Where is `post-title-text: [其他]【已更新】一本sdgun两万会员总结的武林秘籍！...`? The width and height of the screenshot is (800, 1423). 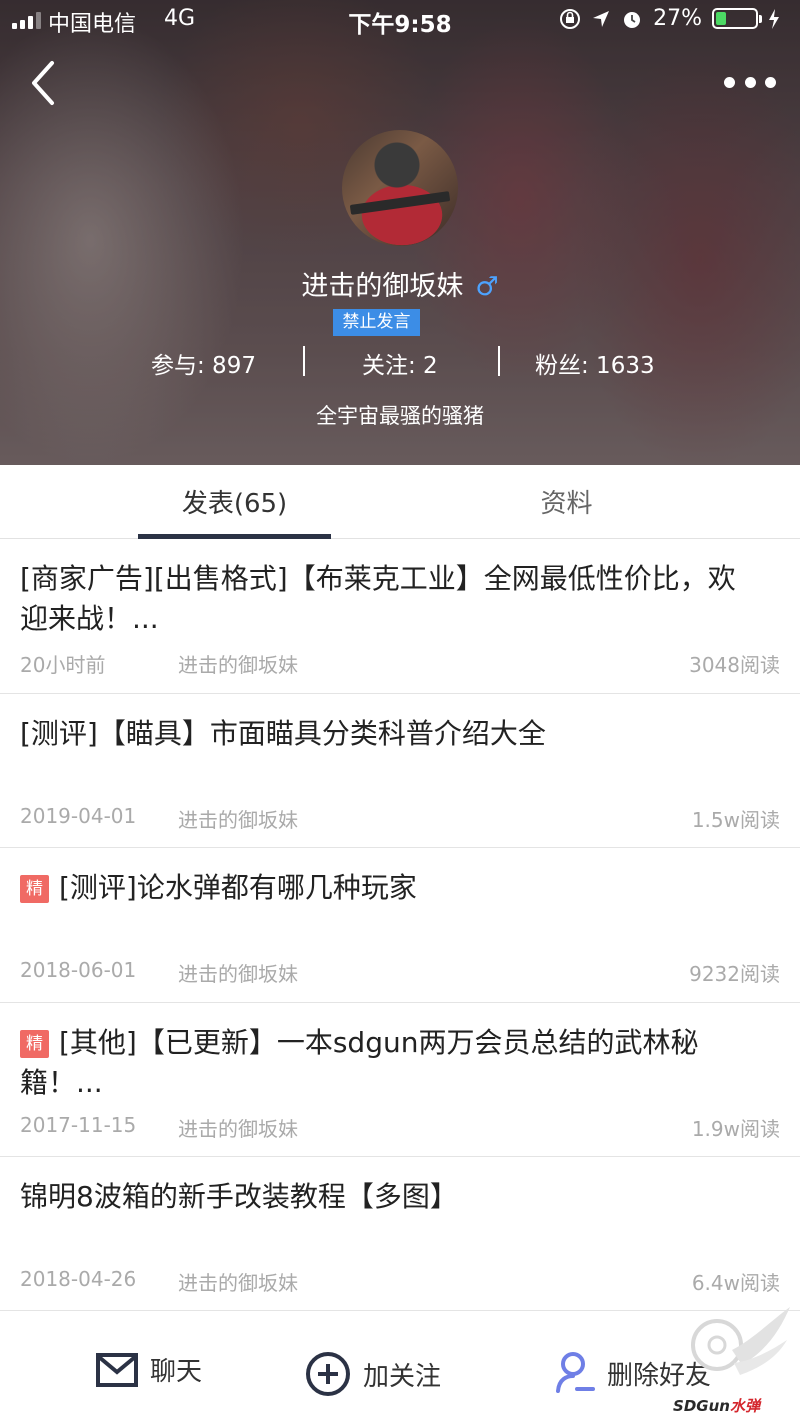
post-title-text: [其他]【已更新】一本sdgun两万会员总结的武林秘籍！... is located at coordinates (359, 1062).